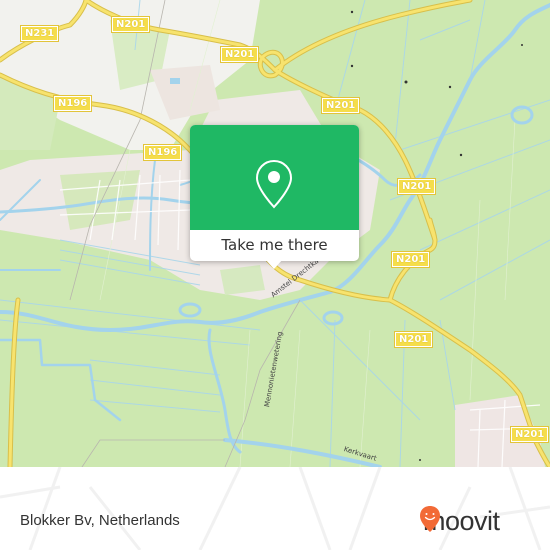  I want to click on place-name: Blokker Bv, Netherlands, so click(100, 520).